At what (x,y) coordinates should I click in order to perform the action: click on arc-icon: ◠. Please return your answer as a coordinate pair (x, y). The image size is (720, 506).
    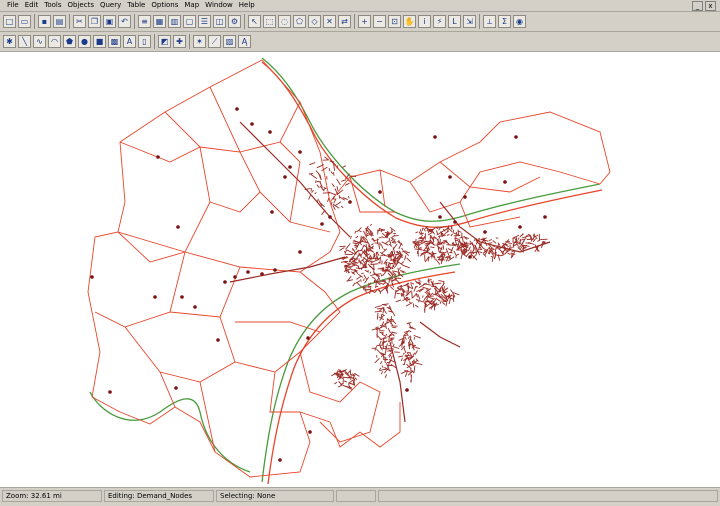
    Looking at the image, I should click on (54, 41).